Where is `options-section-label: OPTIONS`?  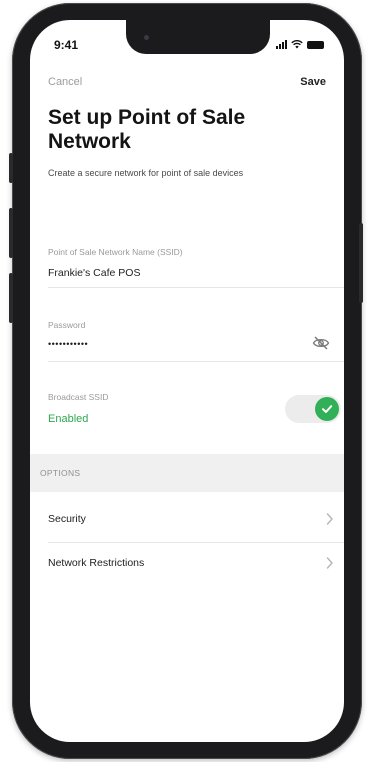
options-section-label: OPTIONS is located at coordinates (60, 473).